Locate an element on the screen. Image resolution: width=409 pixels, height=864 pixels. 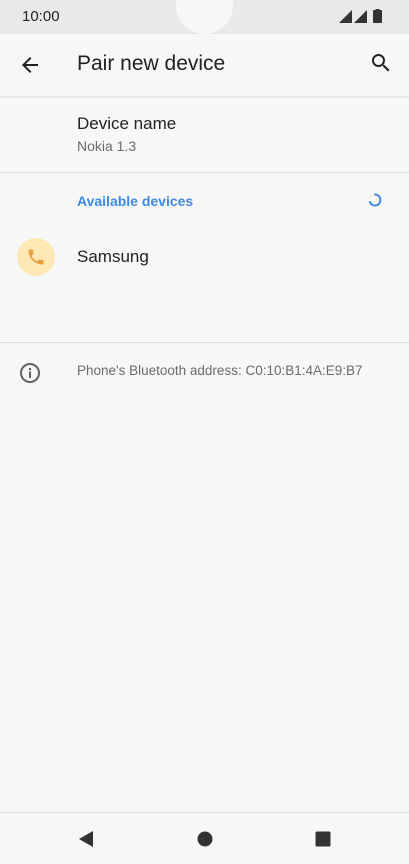
status-bar: 10:00 is located at coordinates (204, 17).